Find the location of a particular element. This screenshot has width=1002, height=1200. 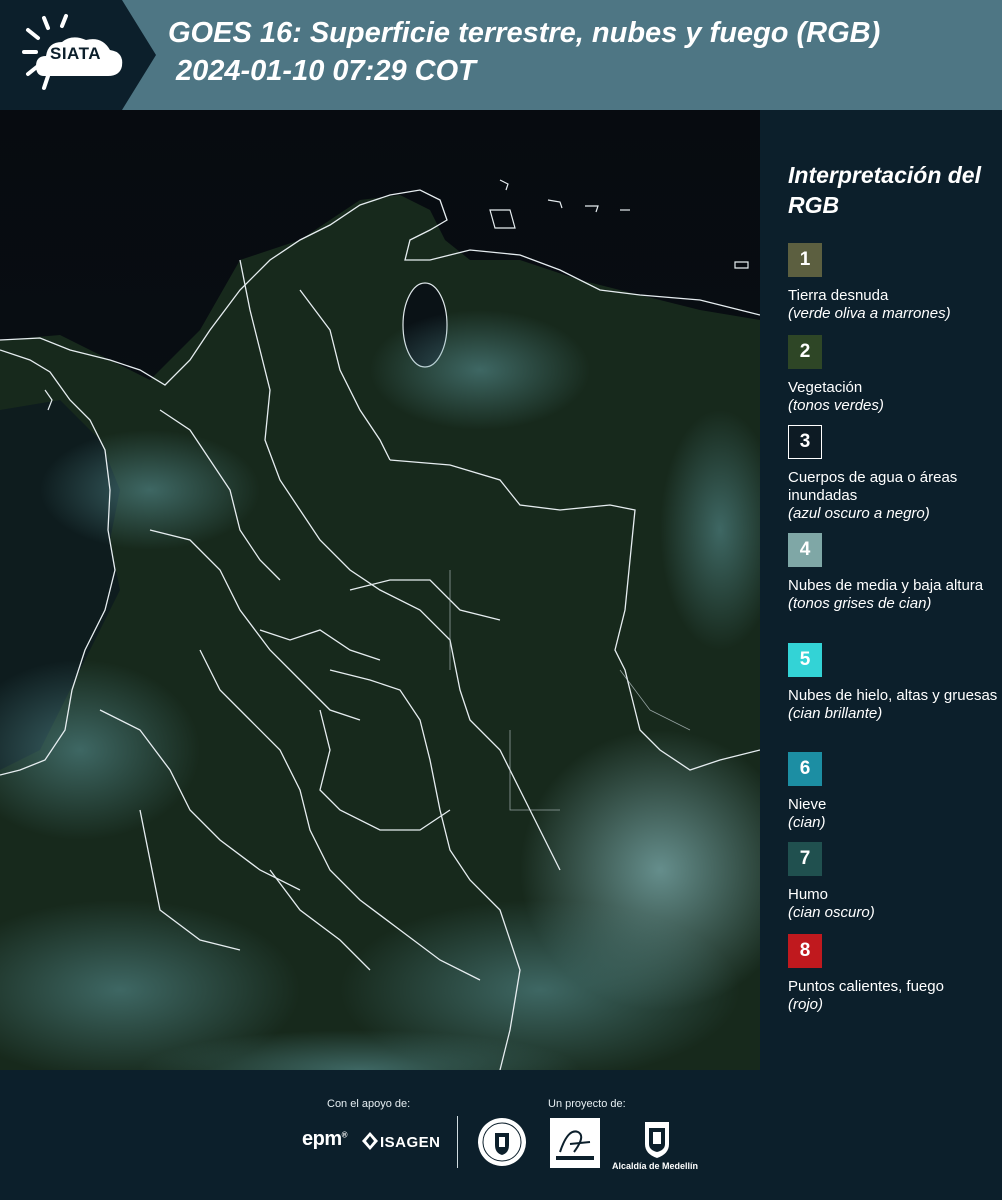

legend-swatch: 6 is located at coordinates (805, 769).